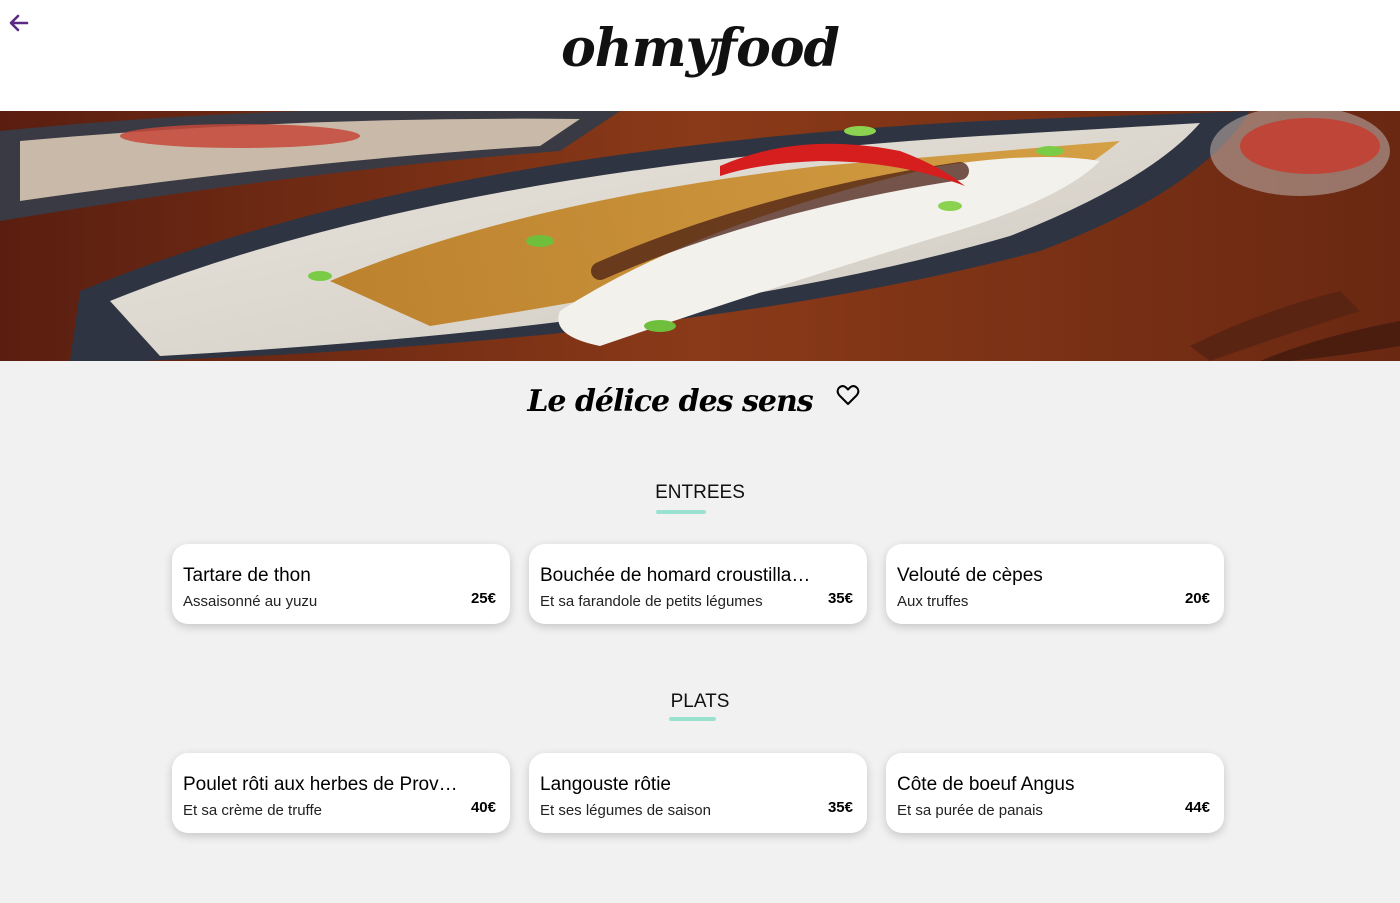 This screenshot has width=1400, height=903. I want to click on dish-name: Tartare de thon, so click(247, 575).